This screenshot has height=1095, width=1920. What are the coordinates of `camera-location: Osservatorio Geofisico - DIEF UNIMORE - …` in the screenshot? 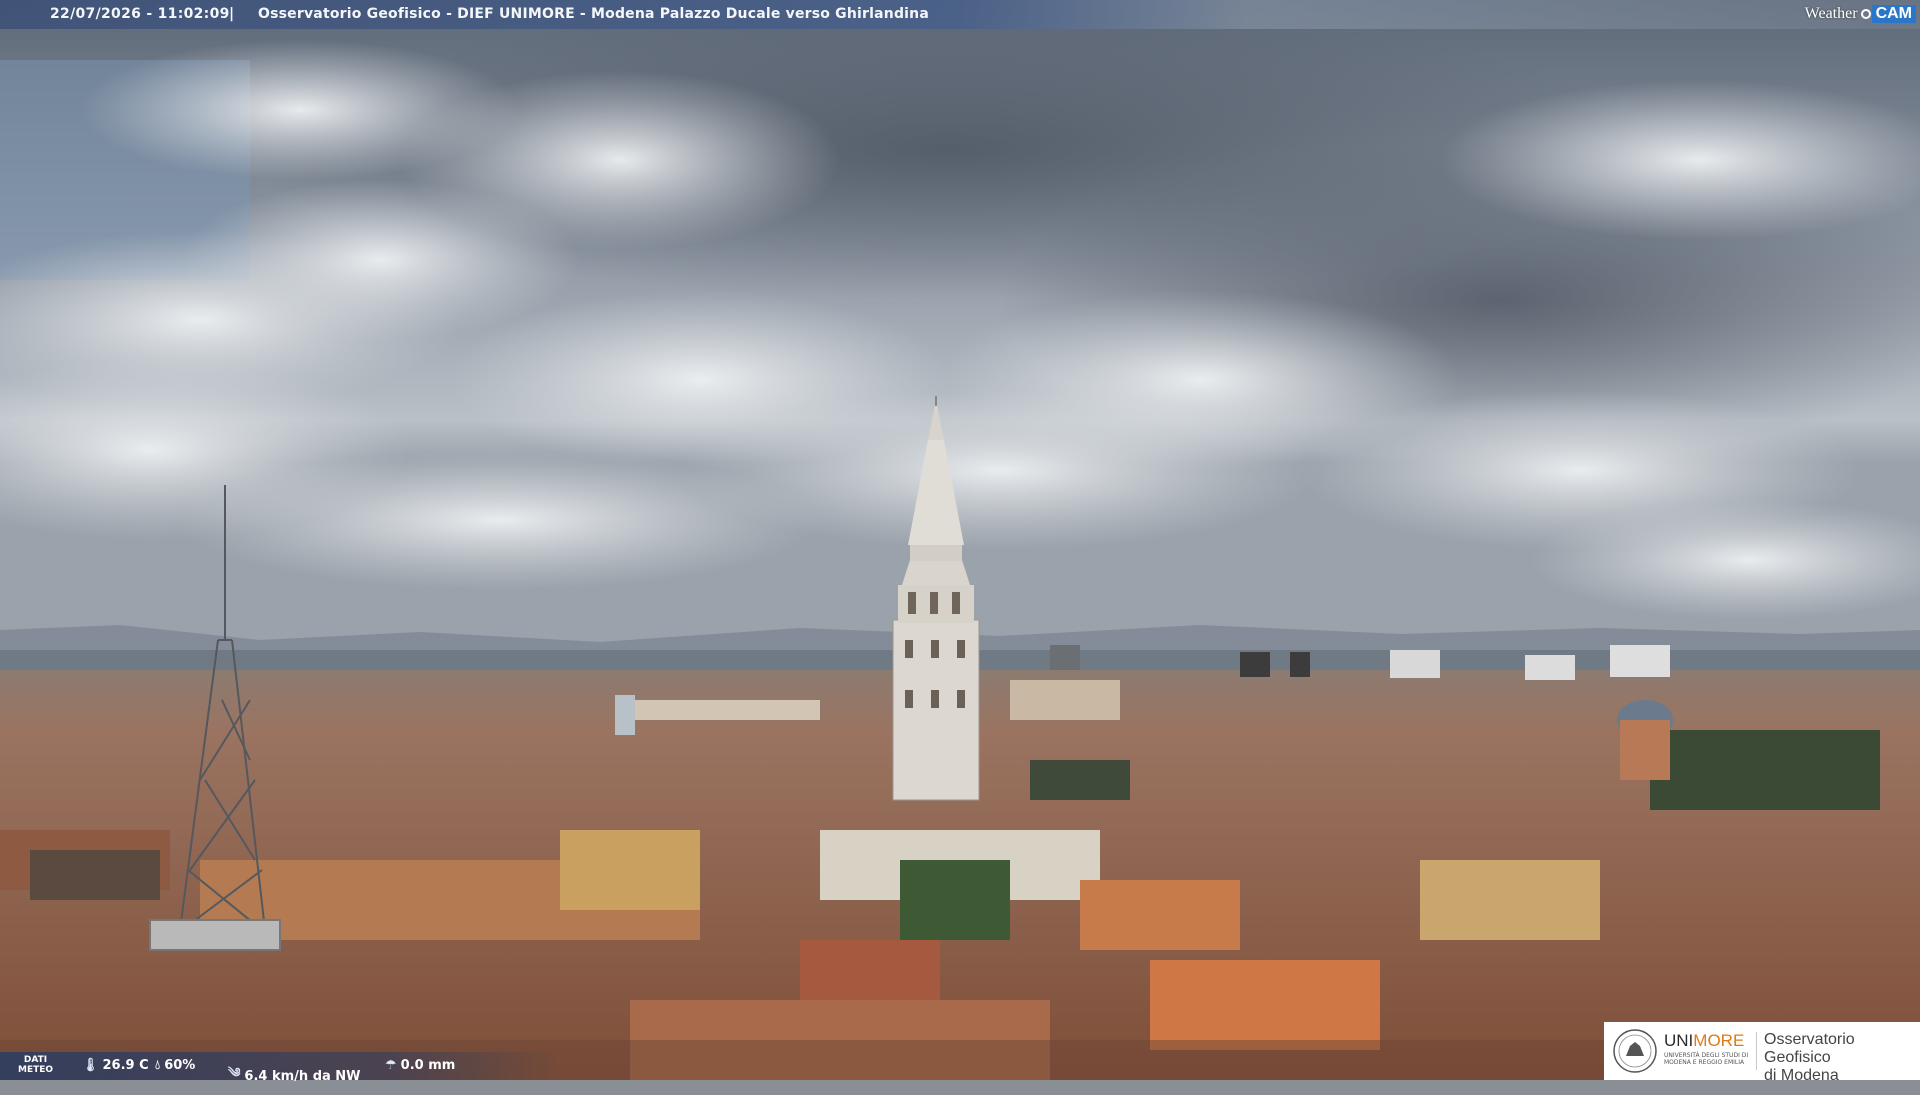 It's located at (593, 14).